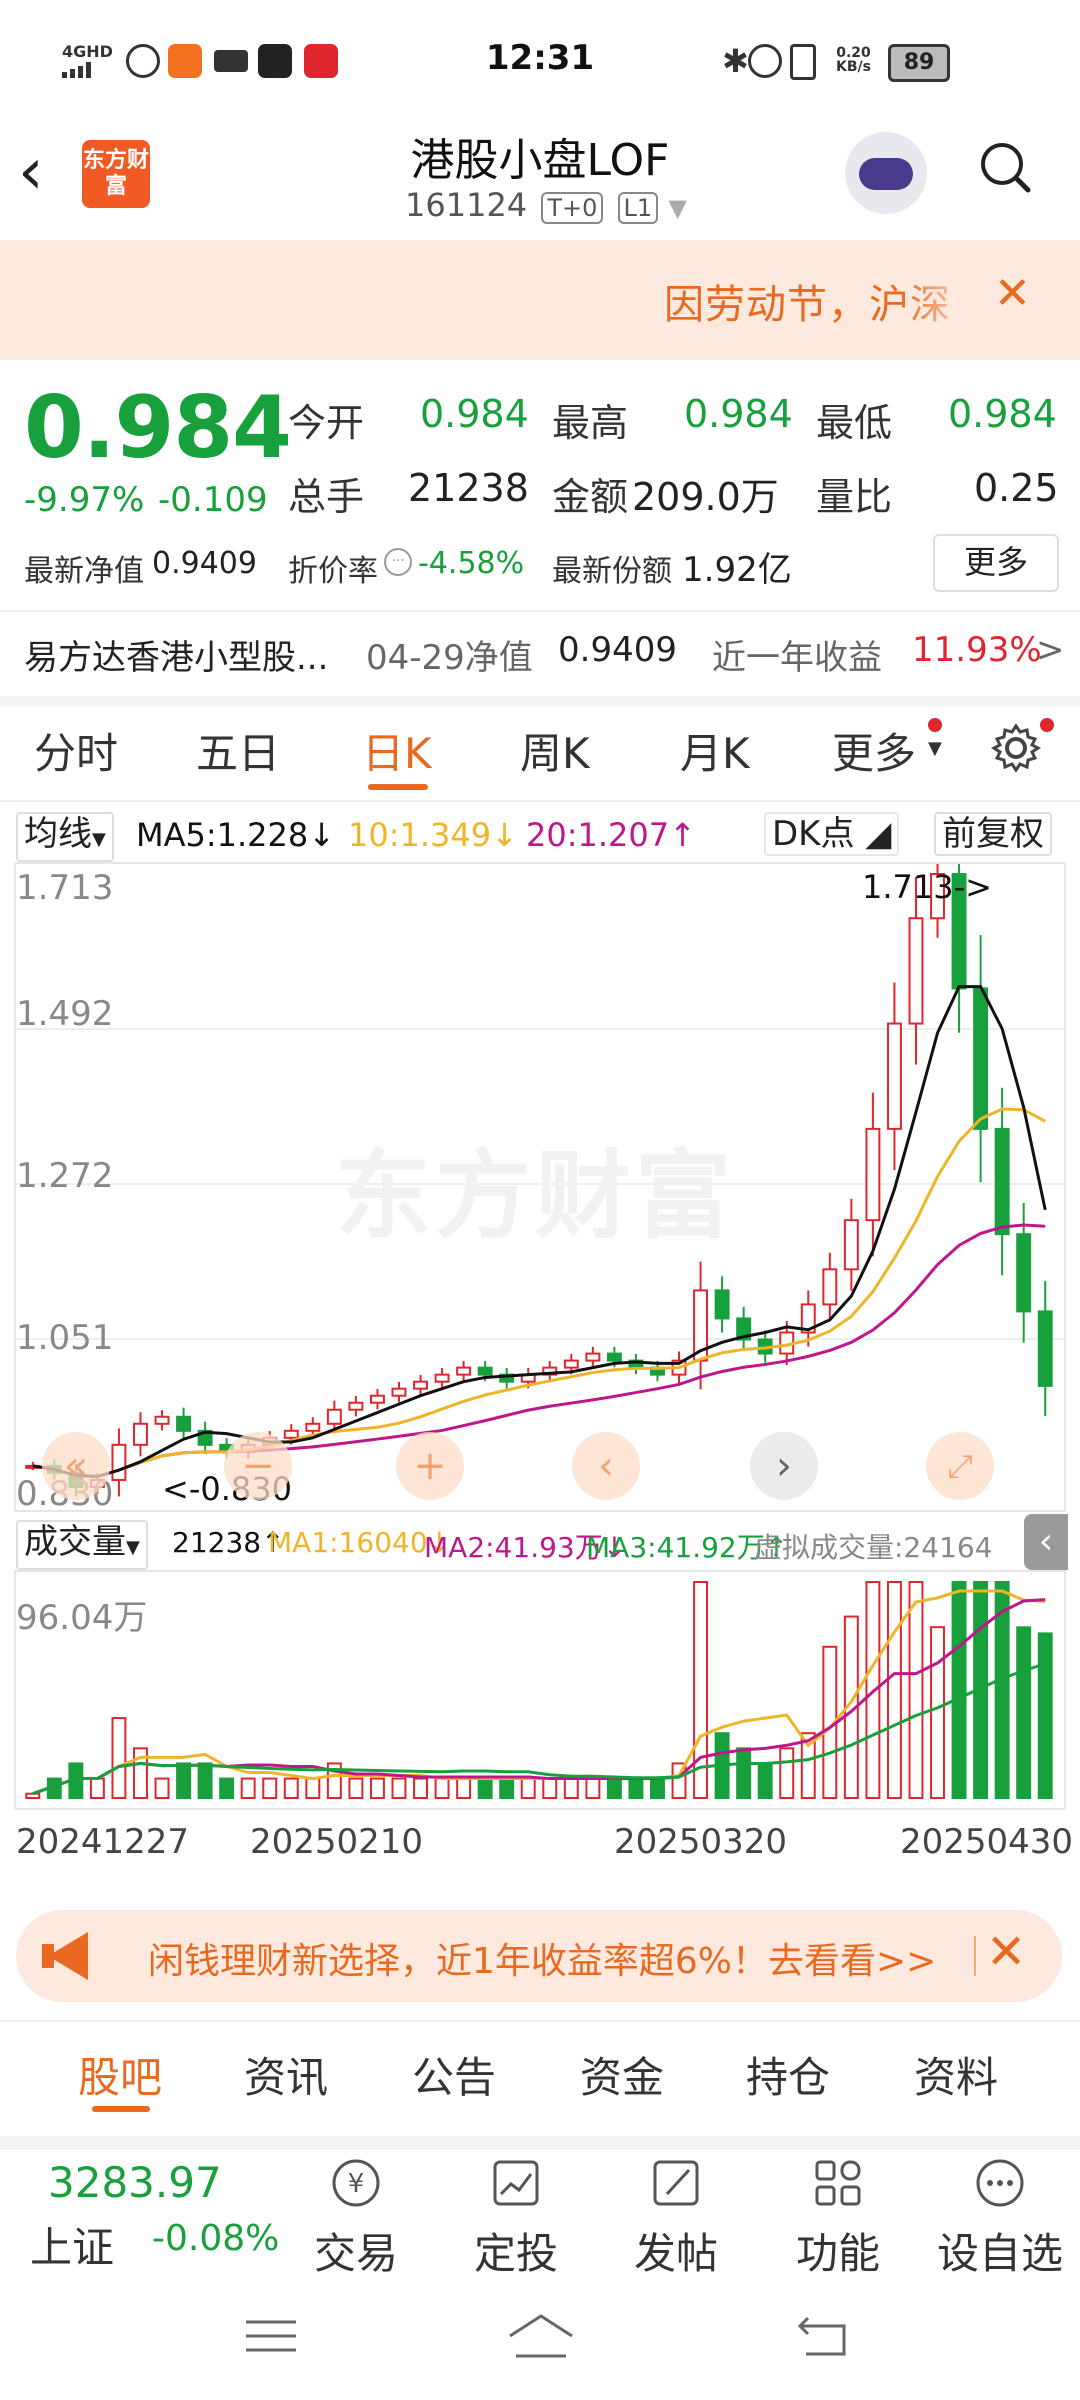  I want to click on volume-selector: 成交量▼, so click(82, 1545).